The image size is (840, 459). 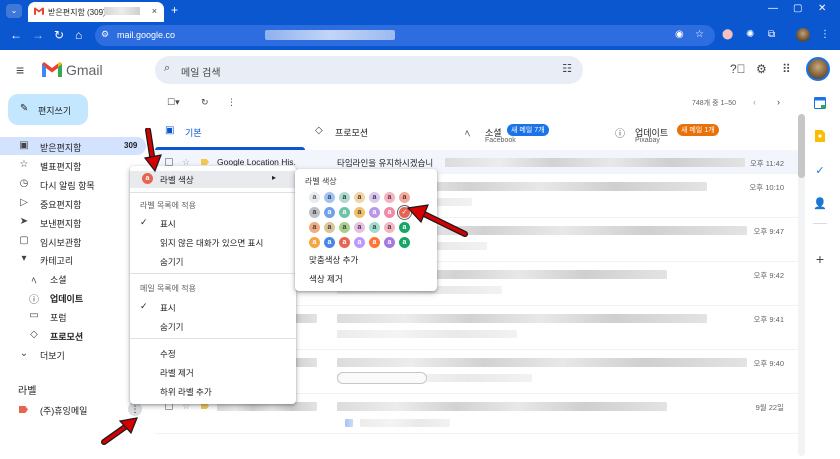 What do you see at coordinates (750, 34) in the screenshot?
I see `extension-icon: ✺` at bounding box center [750, 34].